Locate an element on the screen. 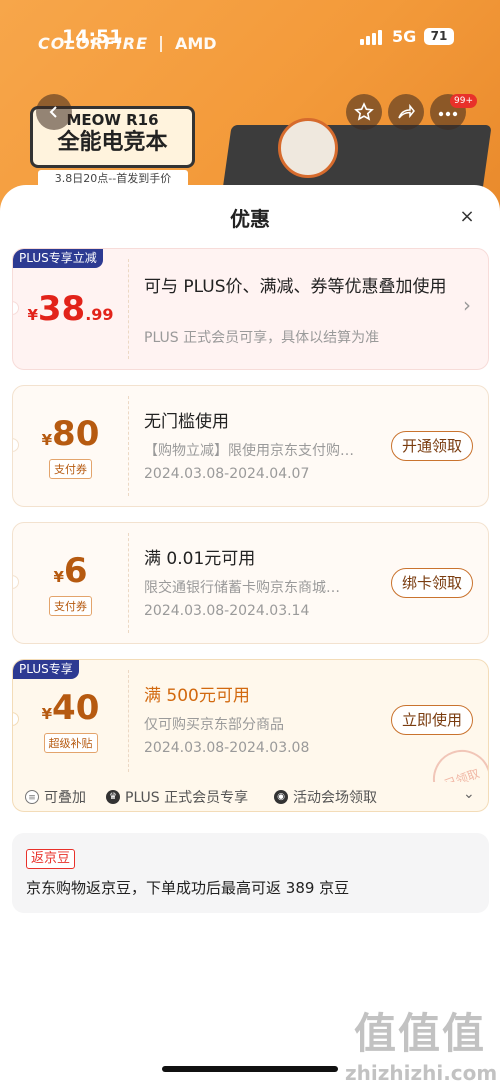 The height and width of the screenshot is (1083, 500). activate-claim-button: 开通领取 is located at coordinates (432, 446).